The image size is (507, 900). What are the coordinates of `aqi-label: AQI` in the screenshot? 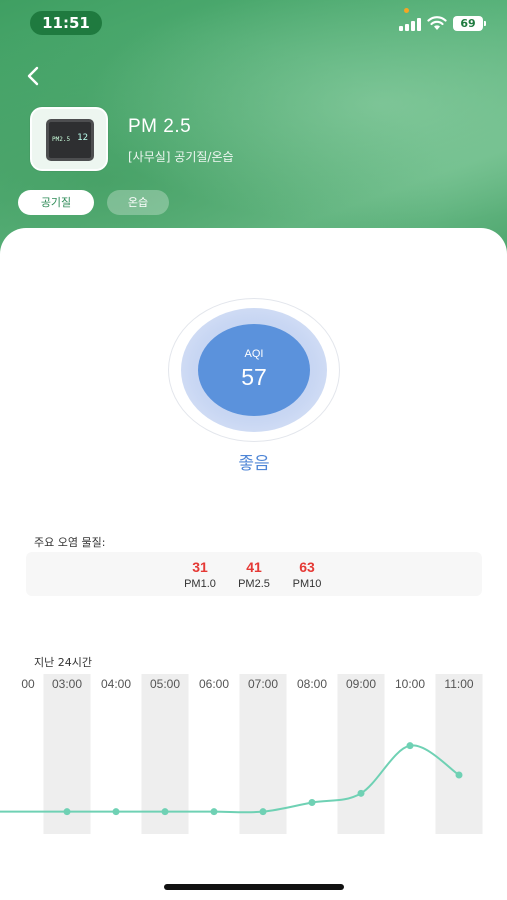 It's located at (254, 354).